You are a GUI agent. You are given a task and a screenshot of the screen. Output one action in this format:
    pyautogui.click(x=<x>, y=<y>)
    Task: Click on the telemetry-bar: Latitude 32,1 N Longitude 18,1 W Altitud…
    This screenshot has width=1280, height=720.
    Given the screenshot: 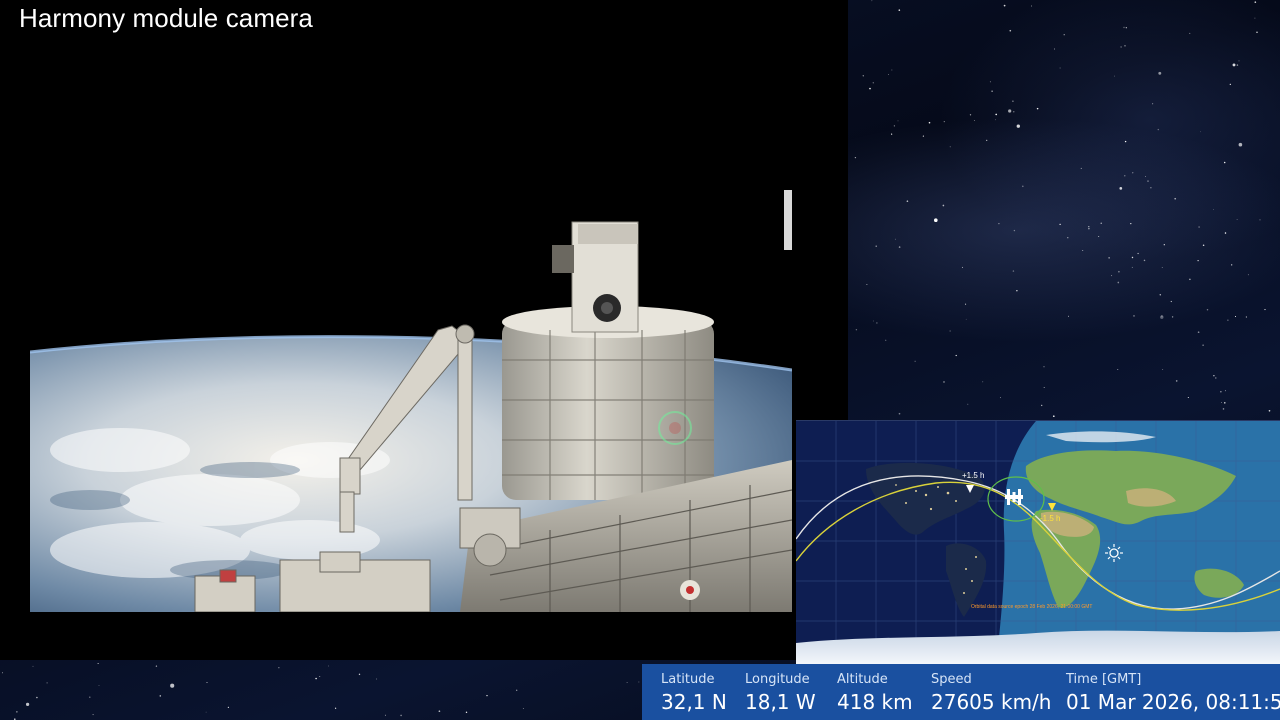 What is the action you would take?
    pyautogui.click(x=961, y=692)
    